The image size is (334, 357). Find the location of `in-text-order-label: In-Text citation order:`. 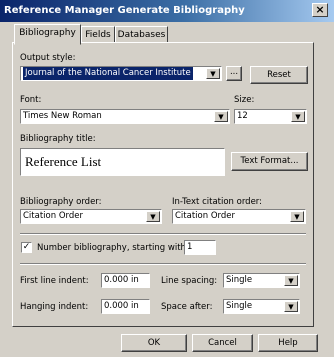

in-text-order-label: In-Text citation order: is located at coordinates (217, 202).